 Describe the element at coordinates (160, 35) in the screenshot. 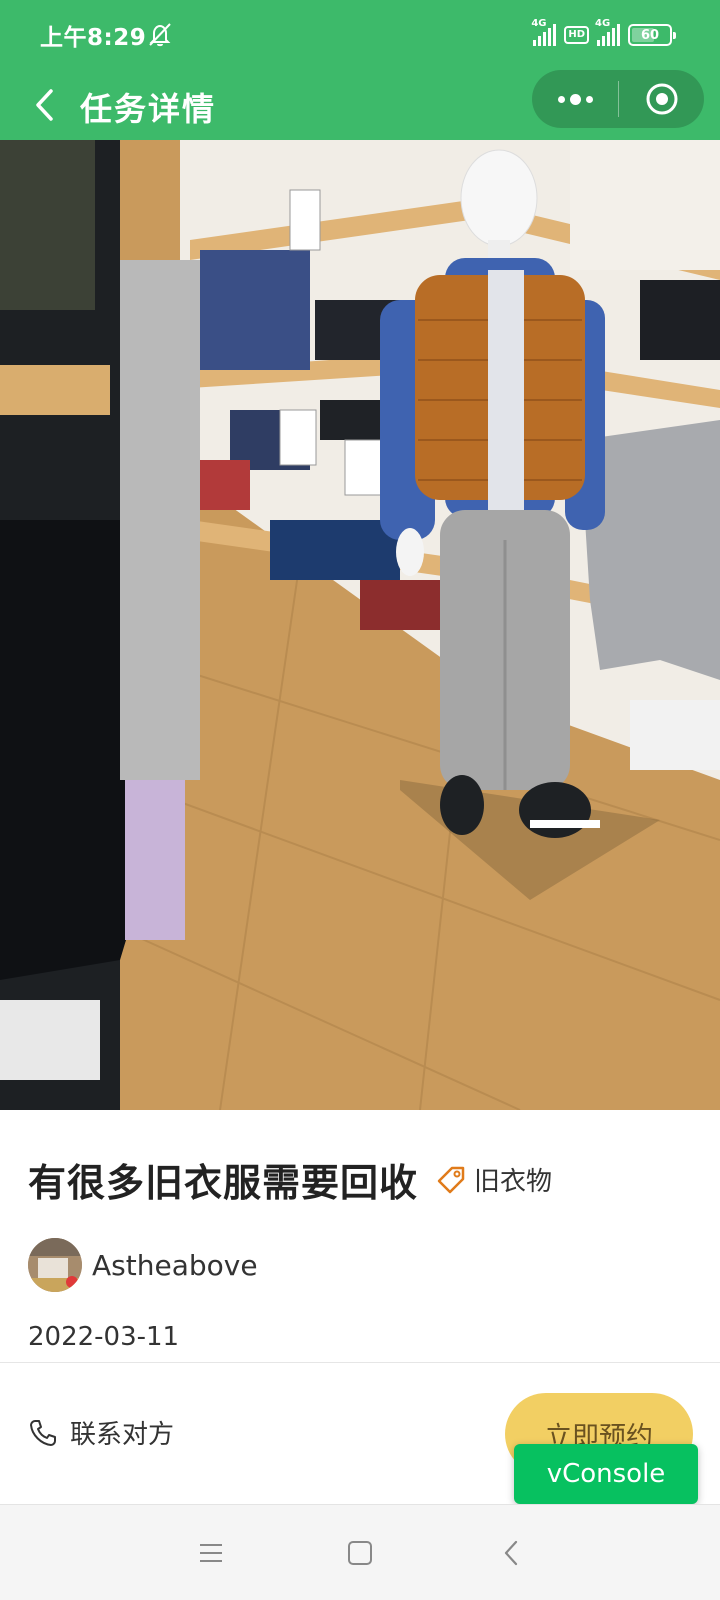

I see `alarm-off-icon` at that location.